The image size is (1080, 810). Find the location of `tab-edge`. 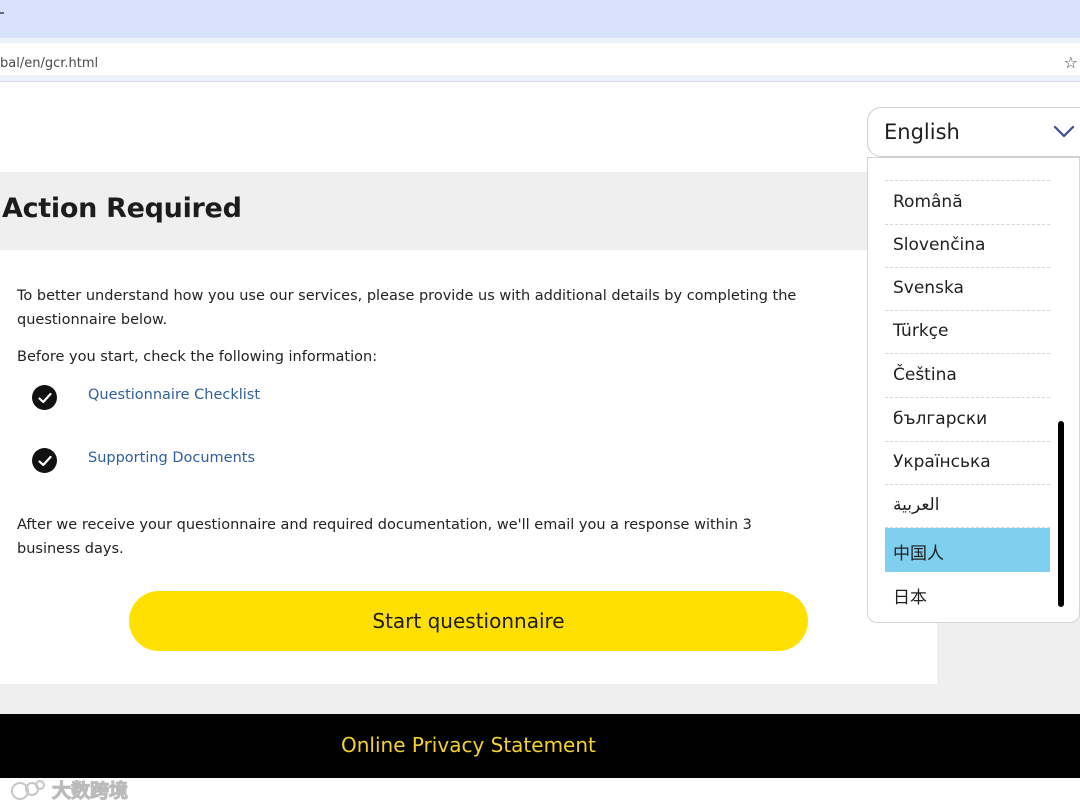

tab-edge is located at coordinates (2, 13).